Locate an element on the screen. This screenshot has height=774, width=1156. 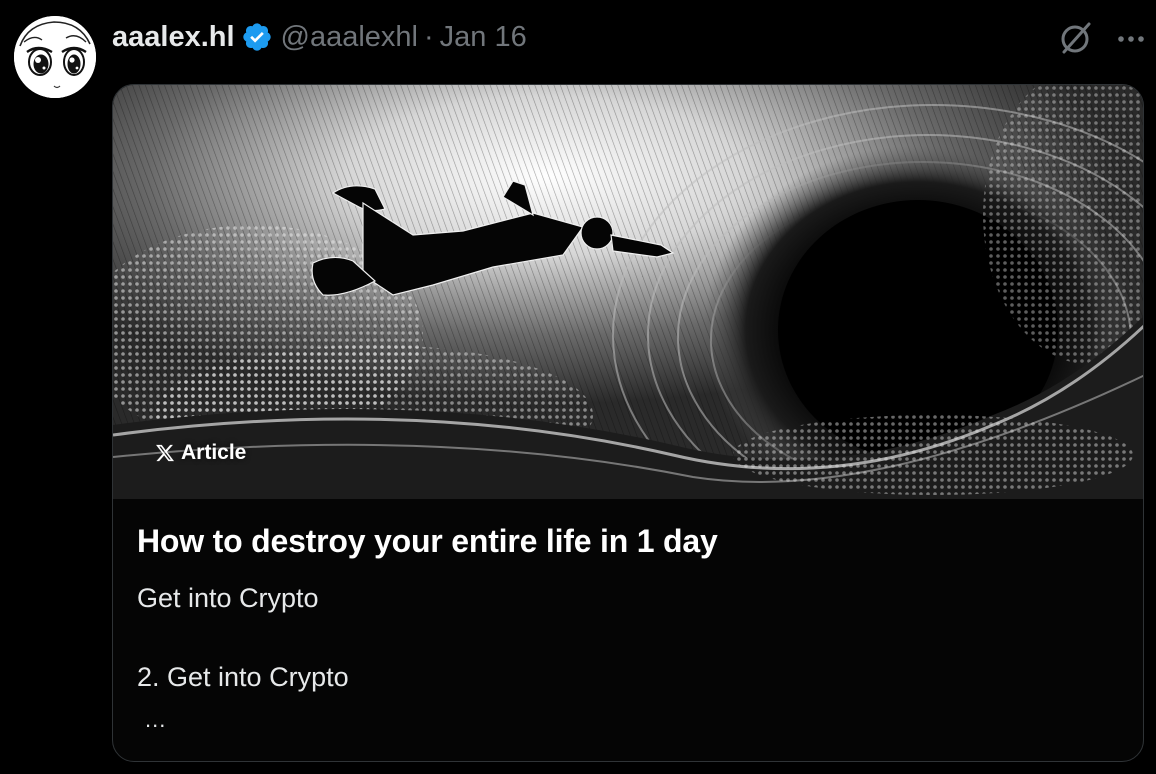
avatar is located at coordinates (55, 57).